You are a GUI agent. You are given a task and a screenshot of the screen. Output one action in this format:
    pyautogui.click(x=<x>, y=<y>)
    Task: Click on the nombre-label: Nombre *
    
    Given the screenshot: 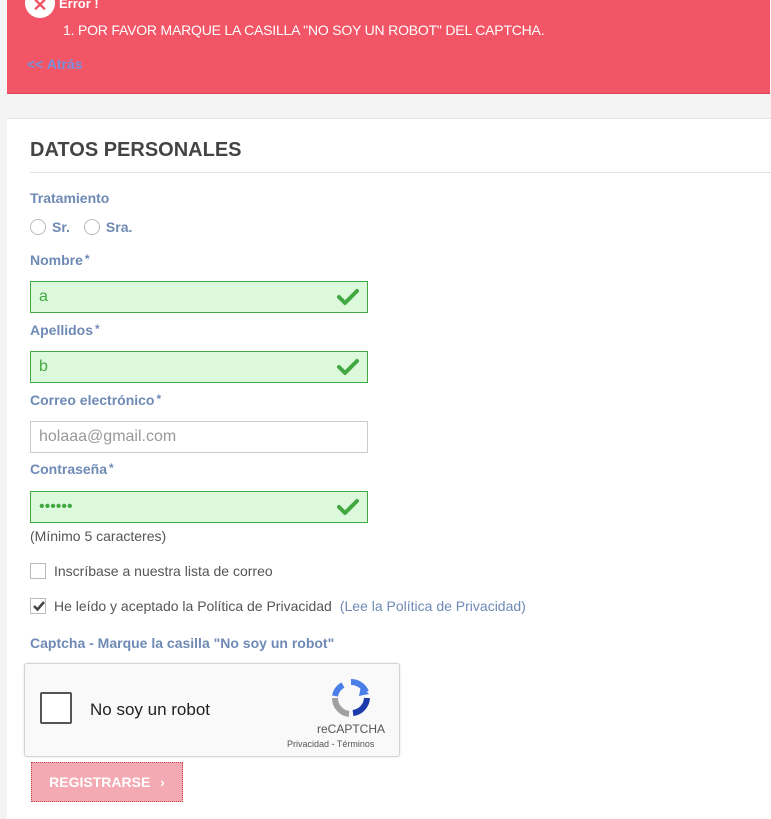 What is the action you would take?
    pyautogui.click(x=60, y=260)
    